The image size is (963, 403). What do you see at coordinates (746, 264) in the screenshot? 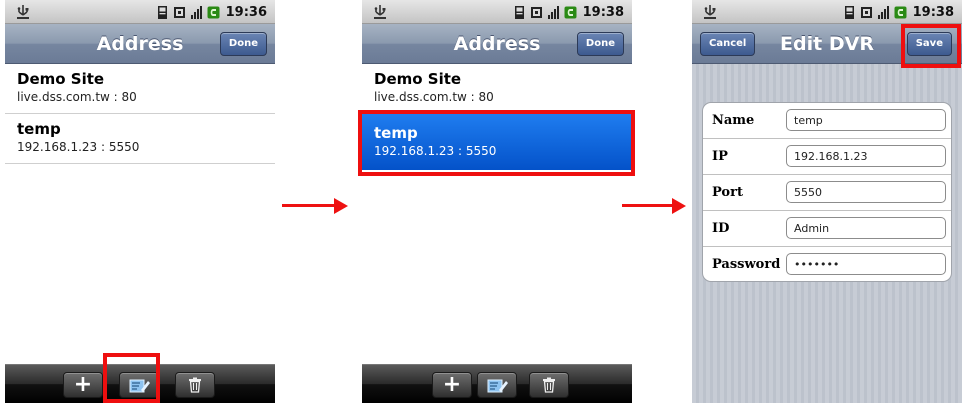
I see `password-label: Password` at bounding box center [746, 264].